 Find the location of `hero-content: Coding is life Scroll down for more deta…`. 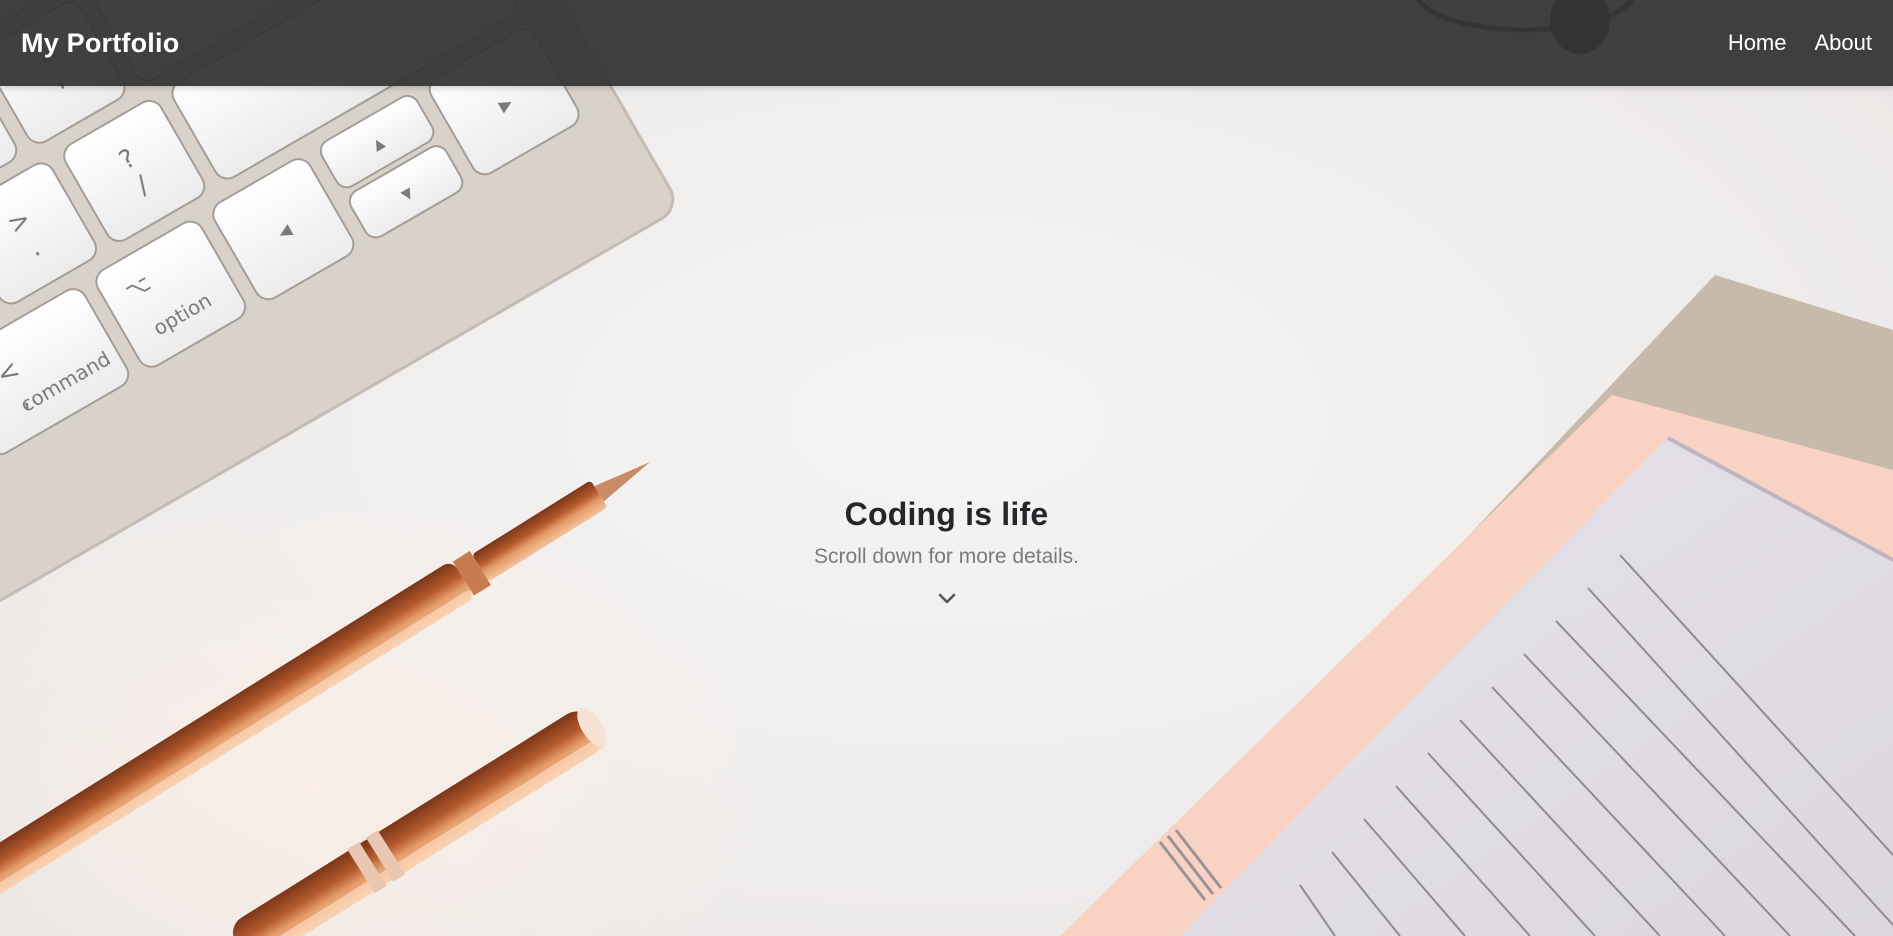

hero-content: Coding is life Scroll down for more deta… is located at coordinates (946, 554).